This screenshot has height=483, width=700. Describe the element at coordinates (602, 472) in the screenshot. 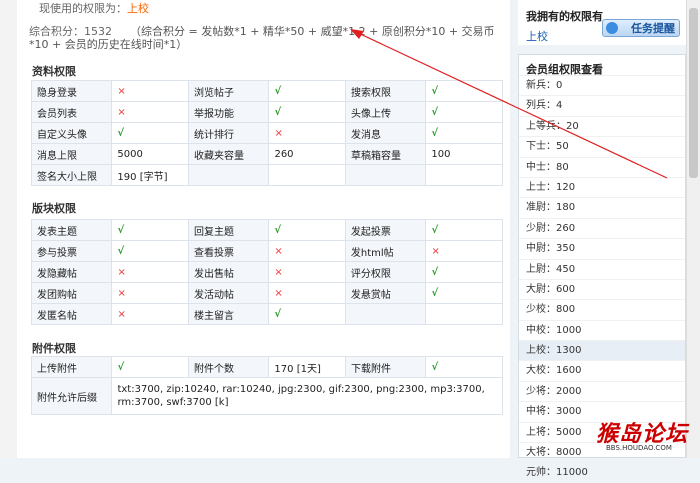

I see `rank-item: 元帅：11000` at that location.